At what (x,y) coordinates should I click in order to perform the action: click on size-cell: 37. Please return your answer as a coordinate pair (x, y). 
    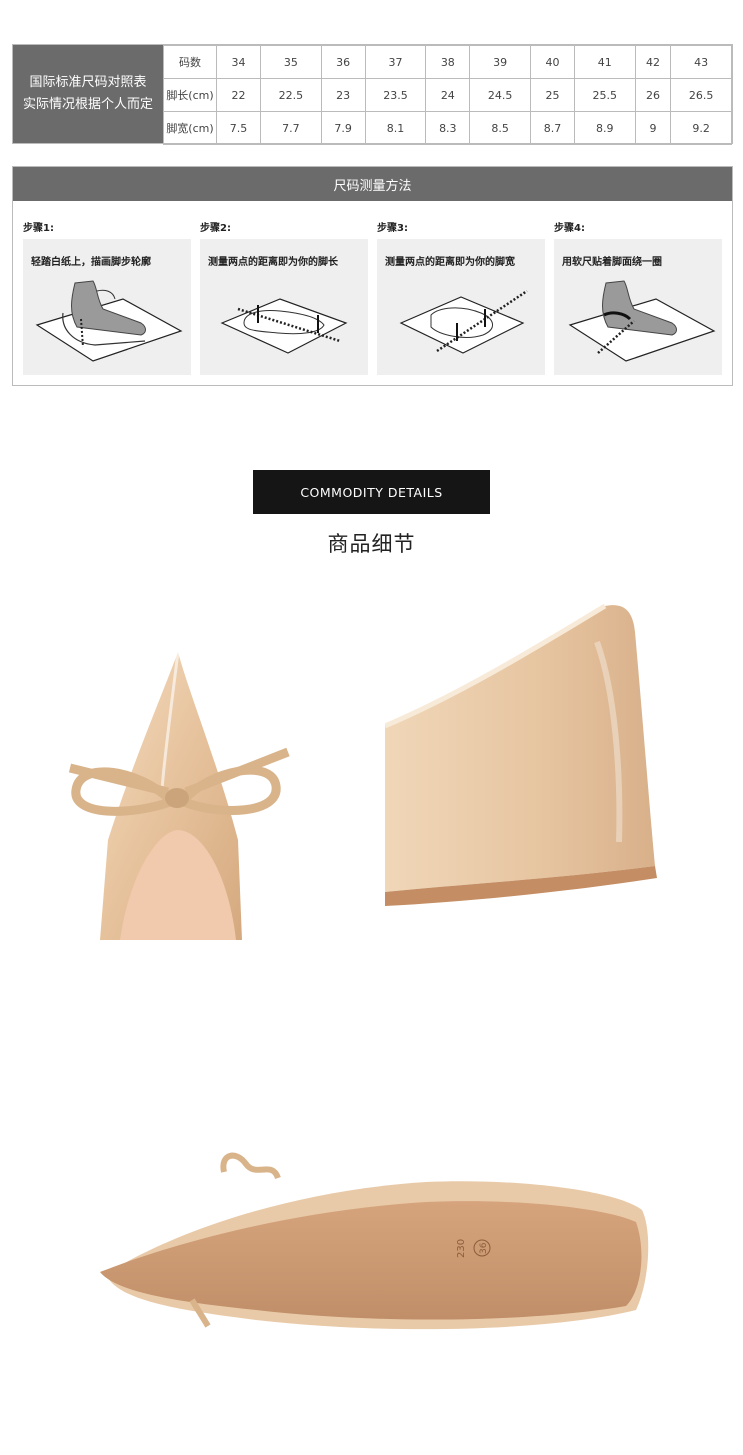
    Looking at the image, I should click on (395, 62).